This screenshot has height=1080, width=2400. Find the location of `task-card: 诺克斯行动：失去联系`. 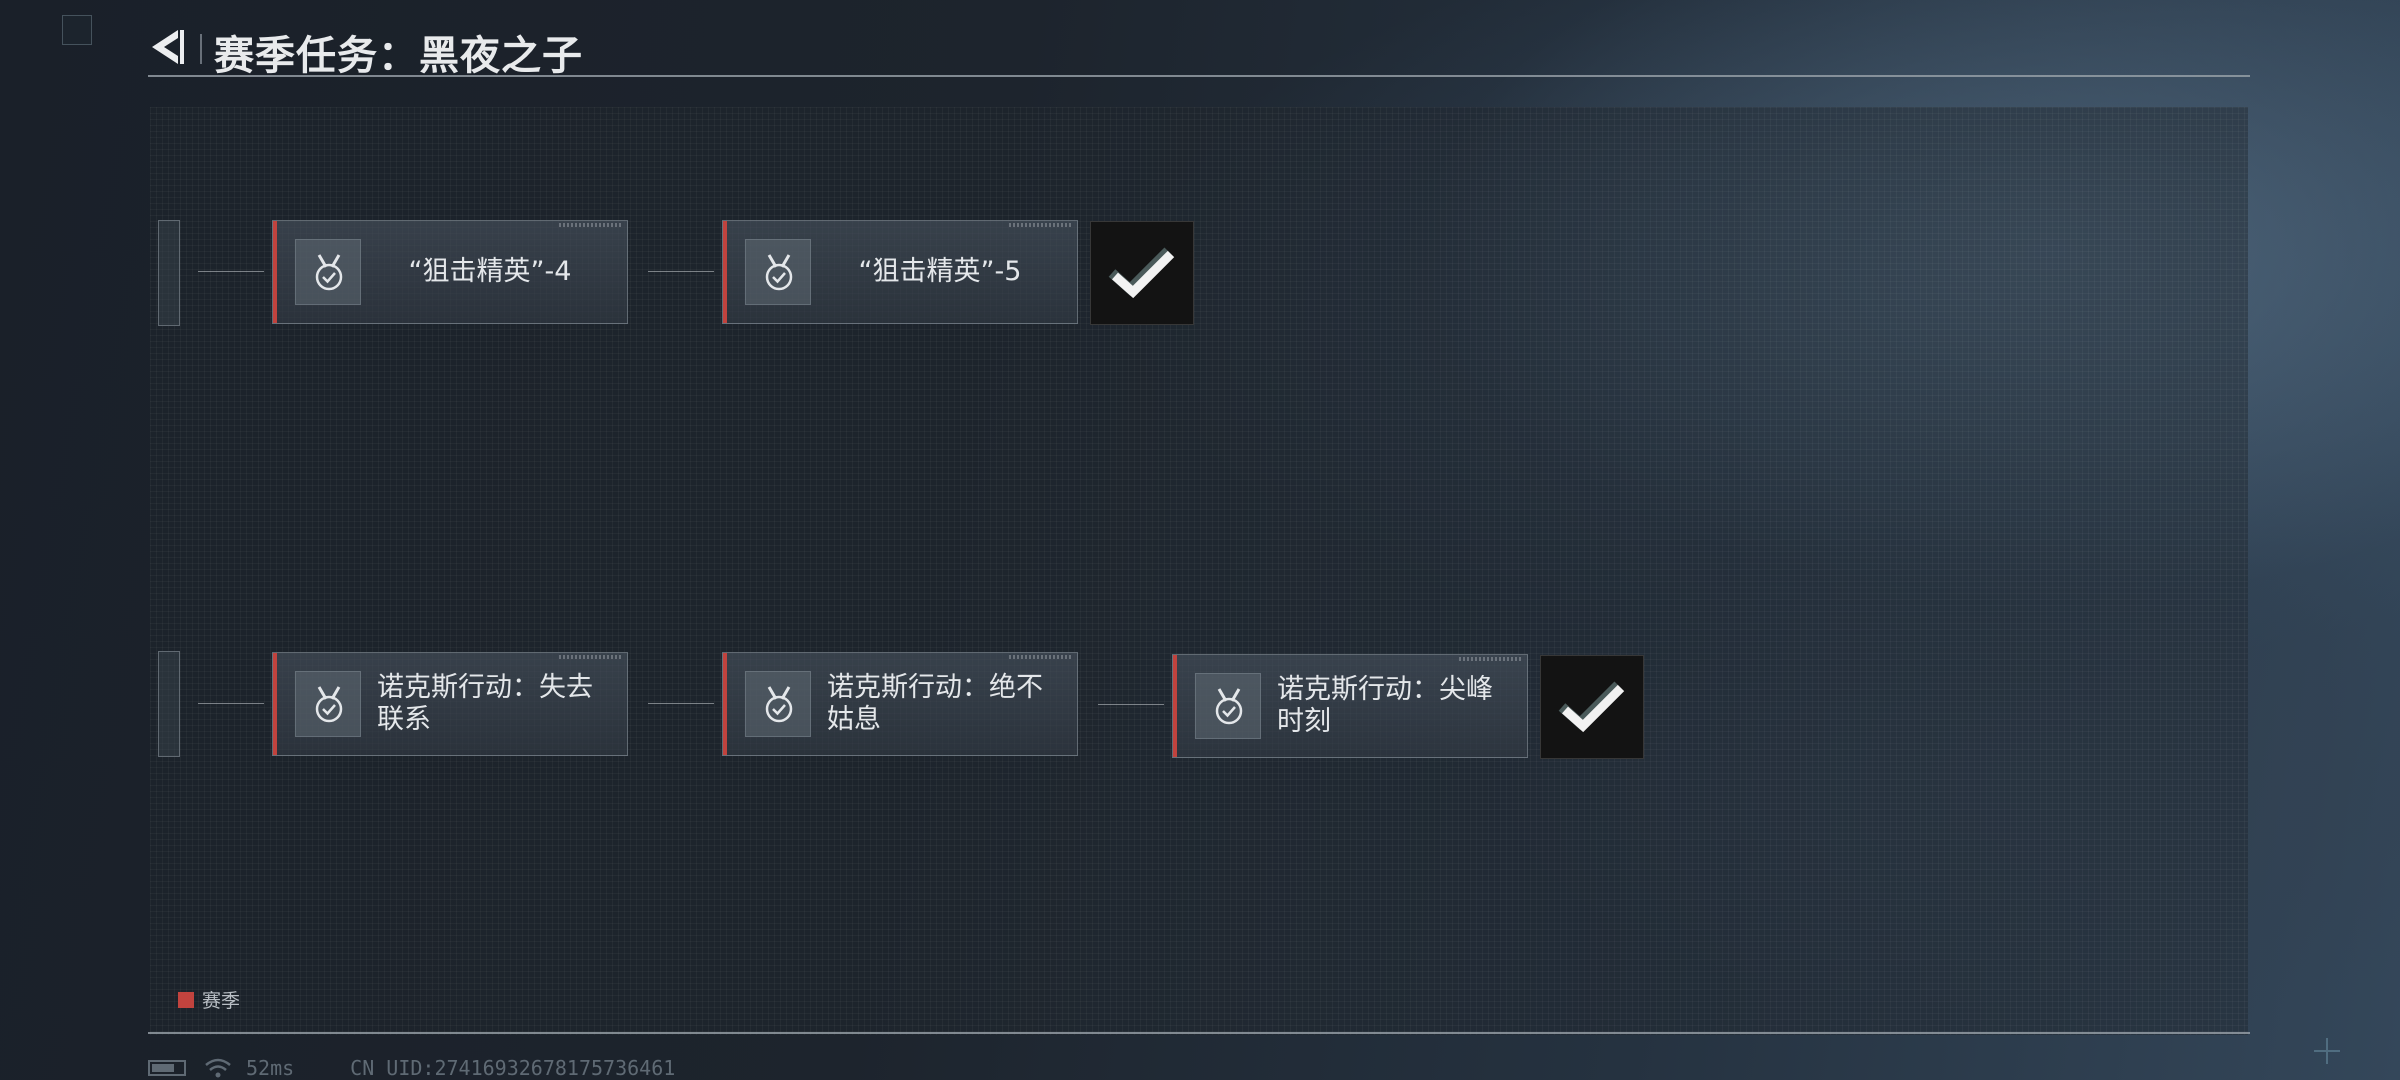

task-card: 诺克斯行动：失去联系 is located at coordinates (450, 704).